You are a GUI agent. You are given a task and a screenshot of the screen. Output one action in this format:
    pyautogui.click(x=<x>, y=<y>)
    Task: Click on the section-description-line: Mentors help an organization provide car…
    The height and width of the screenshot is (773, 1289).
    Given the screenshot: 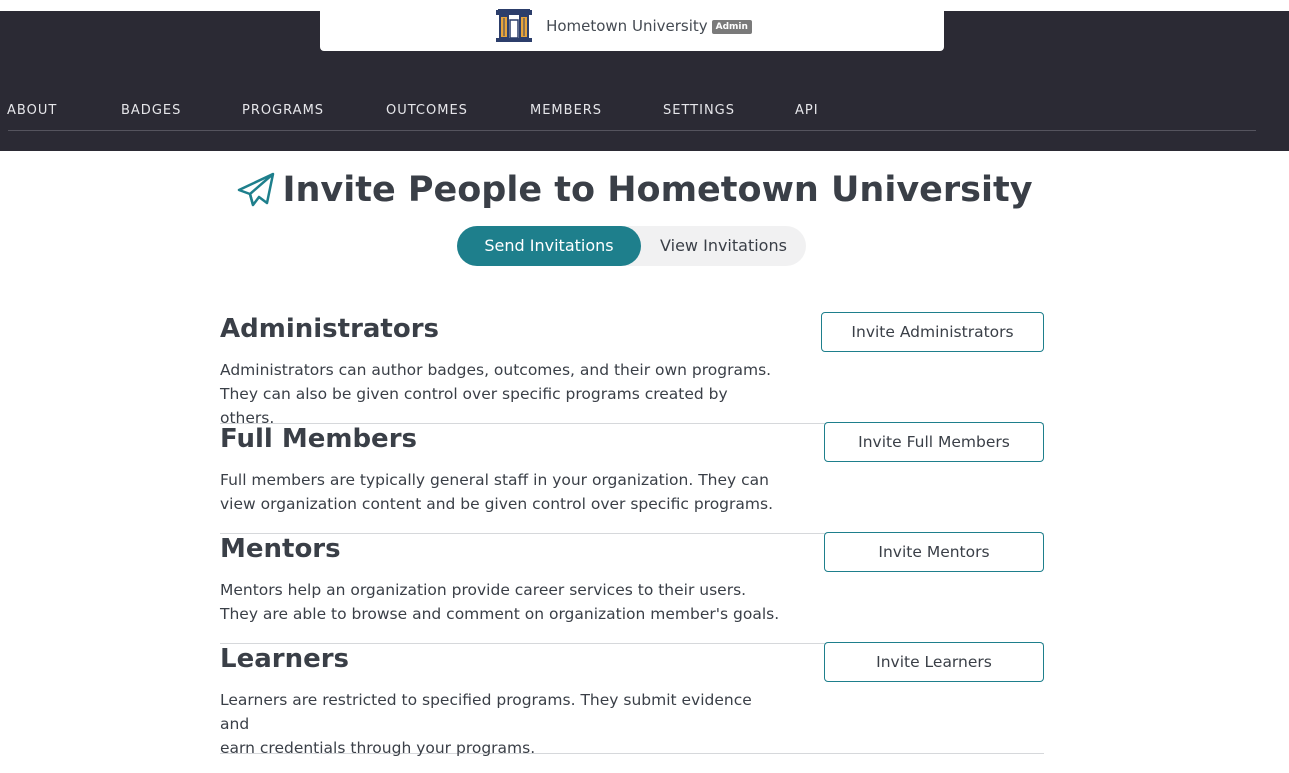 What is the action you would take?
    pyautogui.click(x=483, y=590)
    